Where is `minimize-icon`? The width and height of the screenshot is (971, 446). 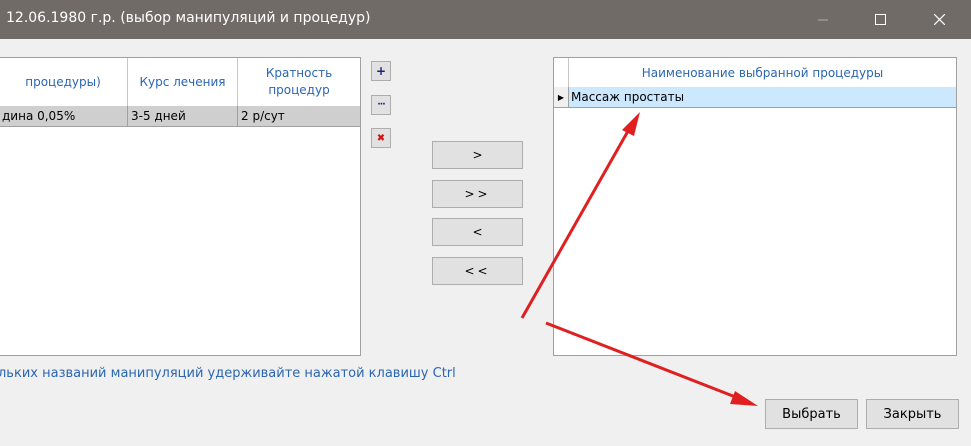 minimize-icon is located at coordinates (823, 19).